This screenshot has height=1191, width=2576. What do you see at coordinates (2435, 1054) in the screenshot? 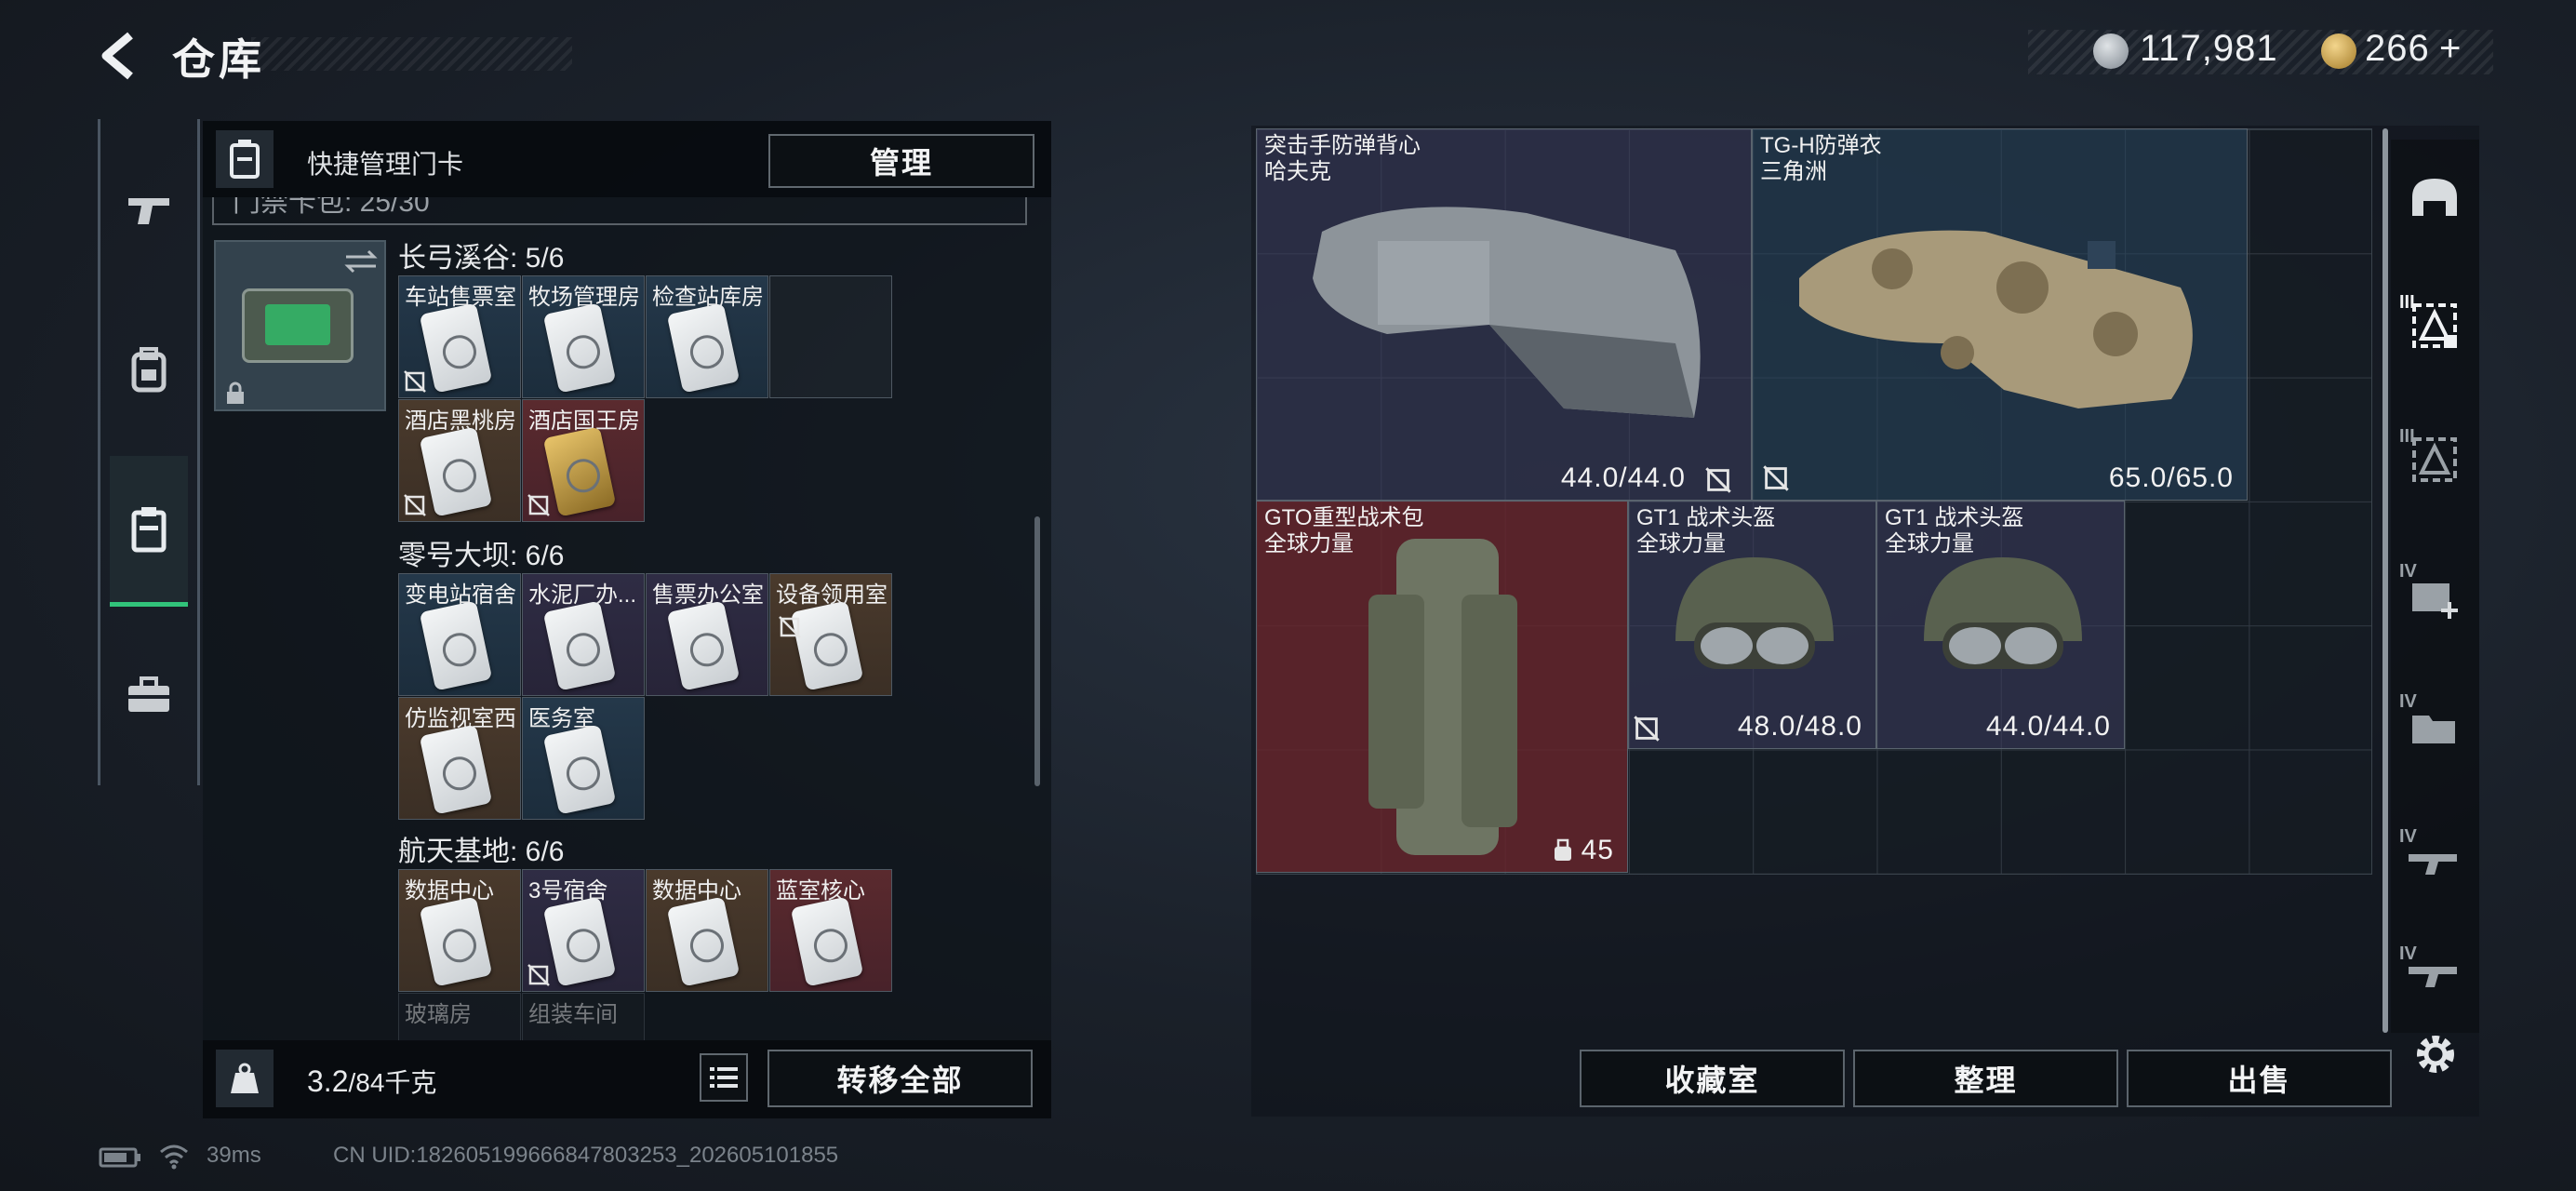
I see `settings-gear-icon` at bounding box center [2435, 1054].